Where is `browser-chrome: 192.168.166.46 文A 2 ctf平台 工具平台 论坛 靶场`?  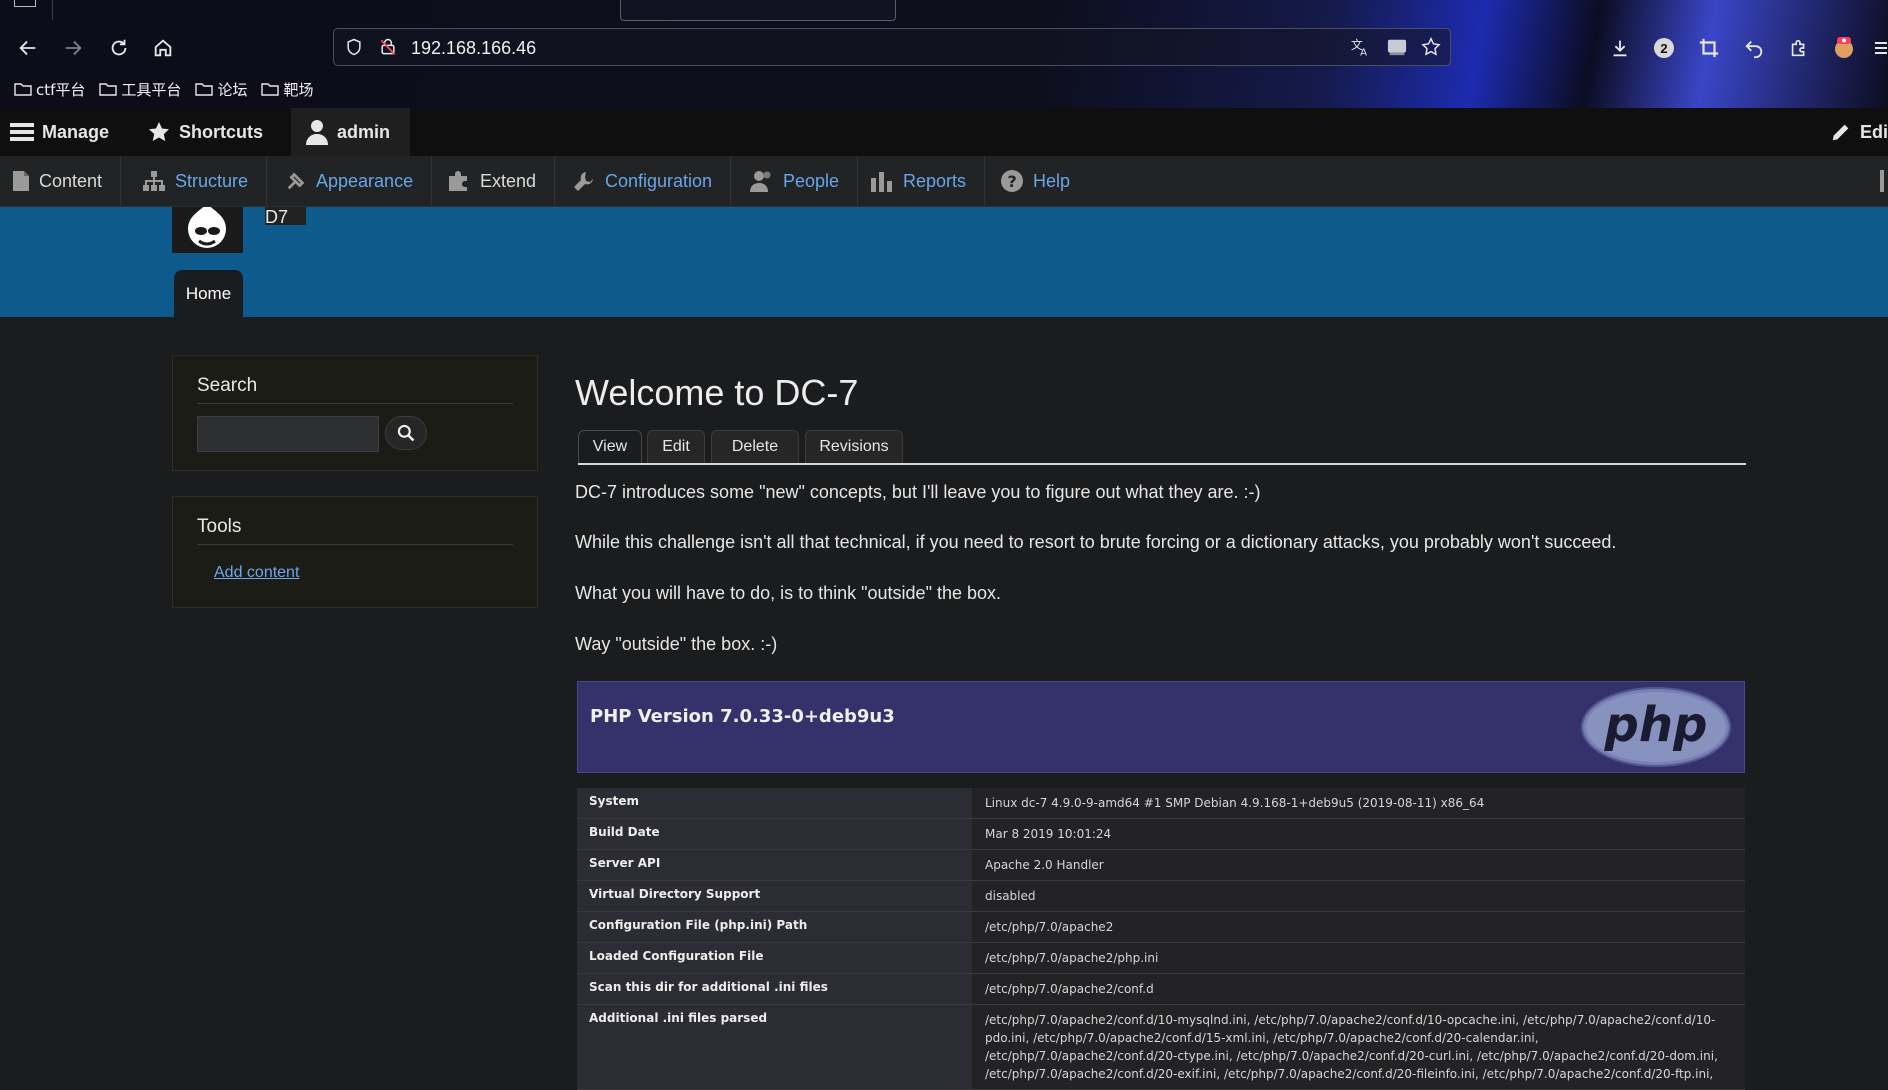
browser-chrome: 192.168.166.46 文A 2 ctf平台 工具平台 论坛 靶场 is located at coordinates (944, 54).